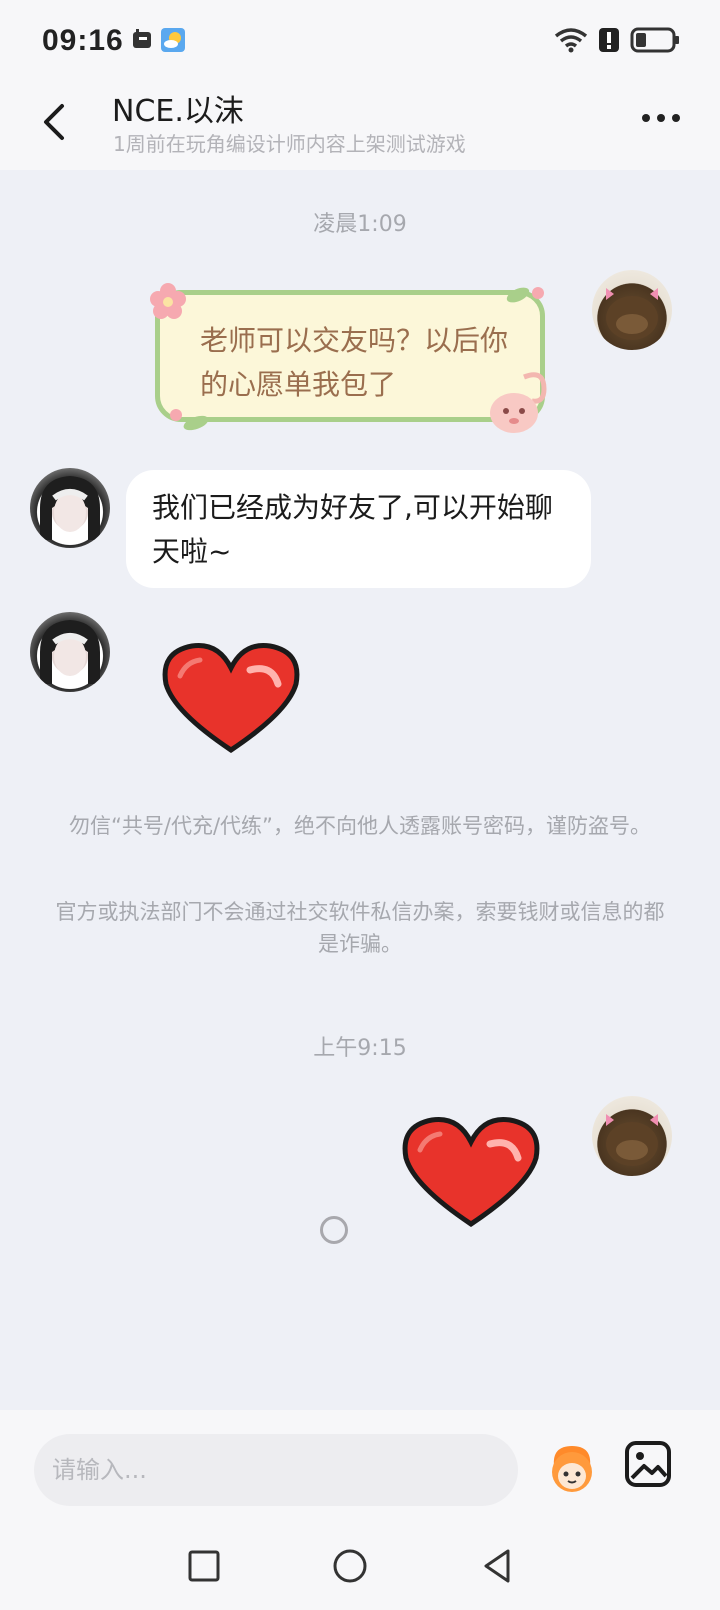  Describe the element at coordinates (609, 40) in the screenshot. I see `alert-icon` at that location.